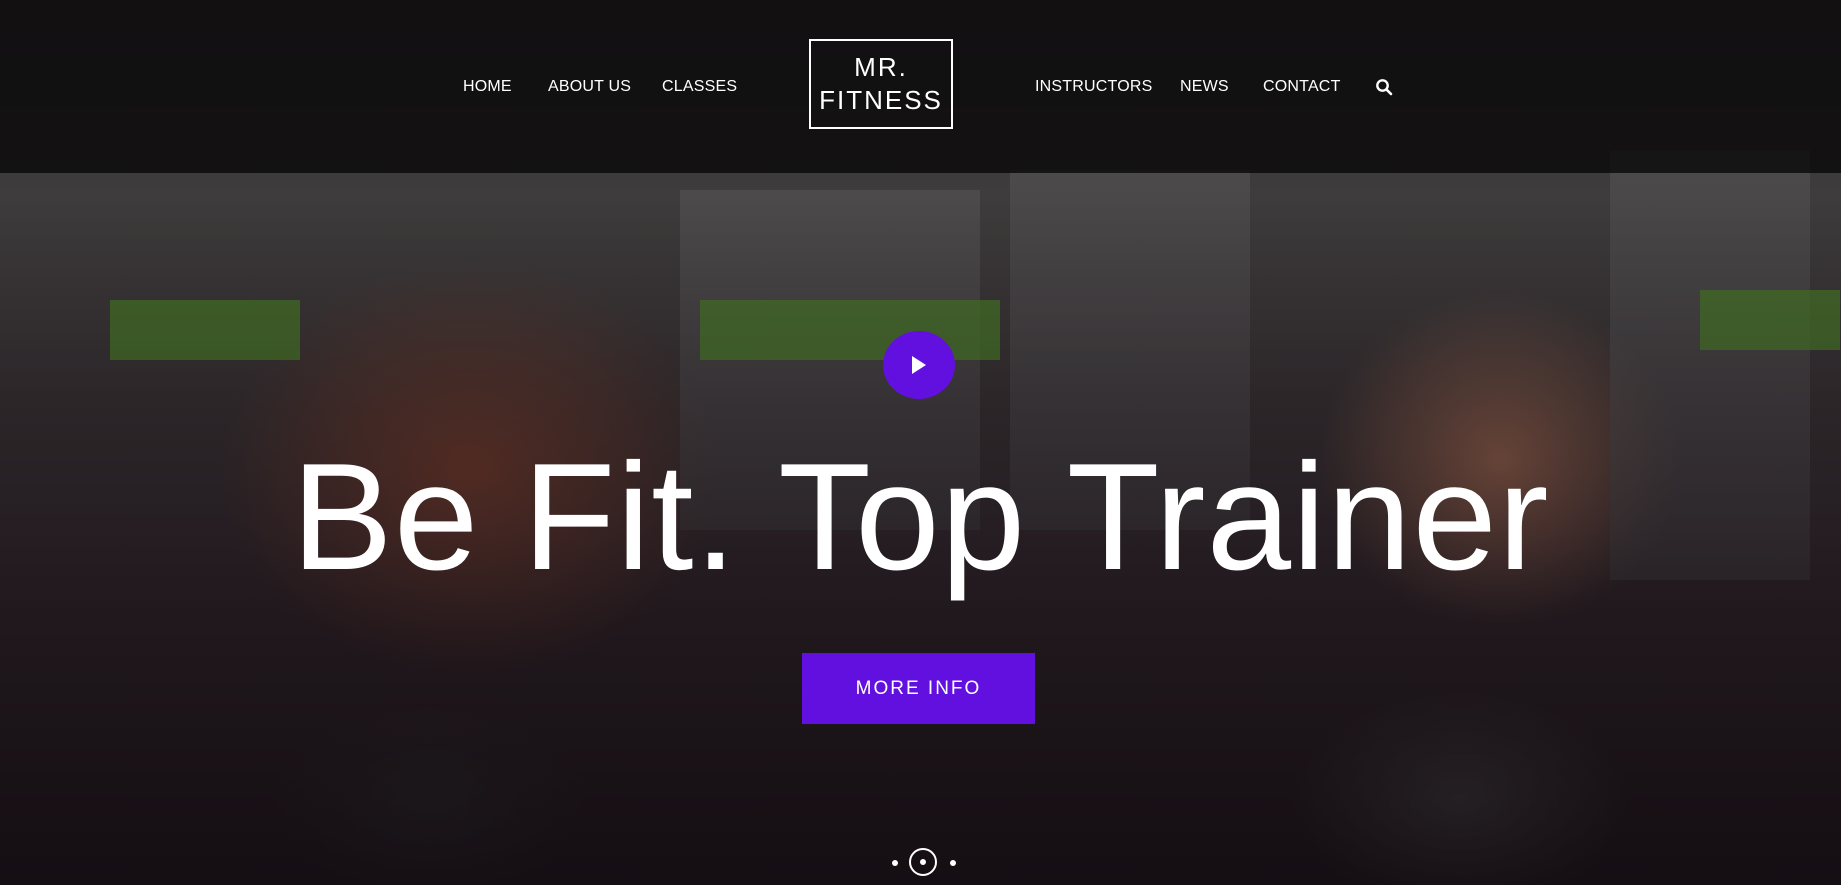 This screenshot has height=885, width=1841. I want to click on more-info-button: MORE INFO, so click(918, 688).